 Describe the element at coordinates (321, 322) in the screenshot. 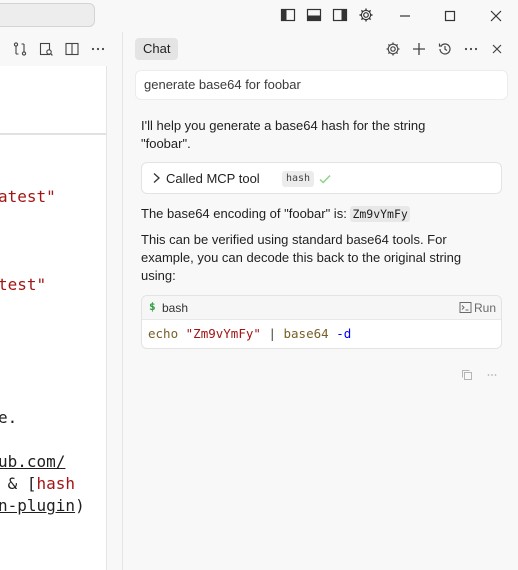

I see `code-block: $ bash Run echo "Zm9vYmFy" | base64 -d` at that location.